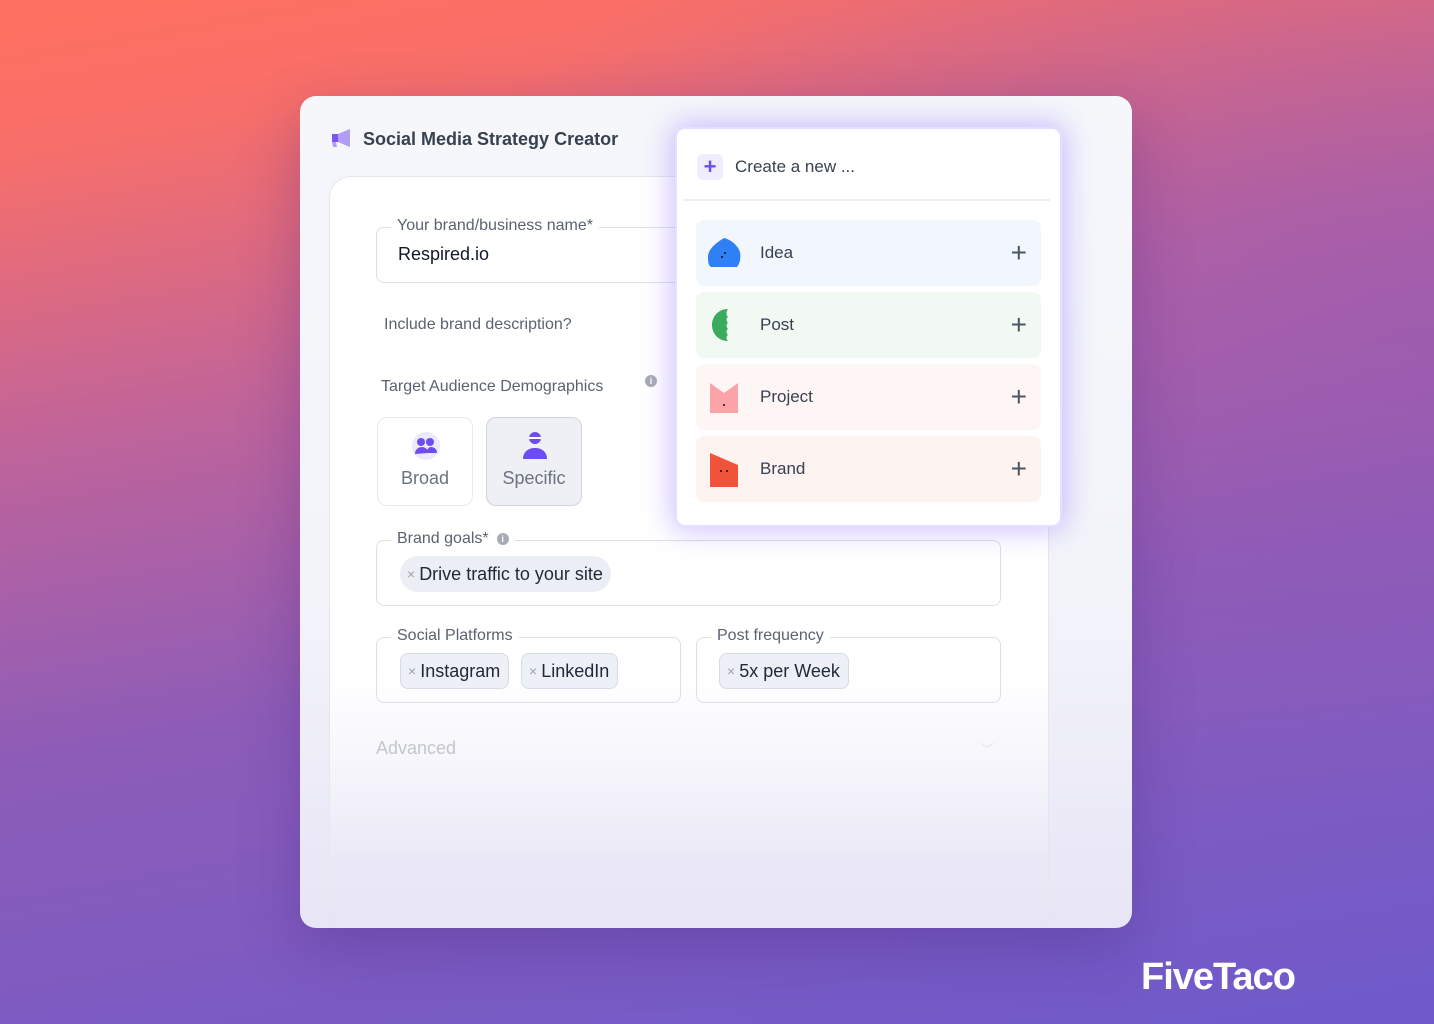 This screenshot has height=1024, width=1434. Describe the element at coordinates (425, 478) in the screenshot. I see `audience-broad-label: Broad` at that location.